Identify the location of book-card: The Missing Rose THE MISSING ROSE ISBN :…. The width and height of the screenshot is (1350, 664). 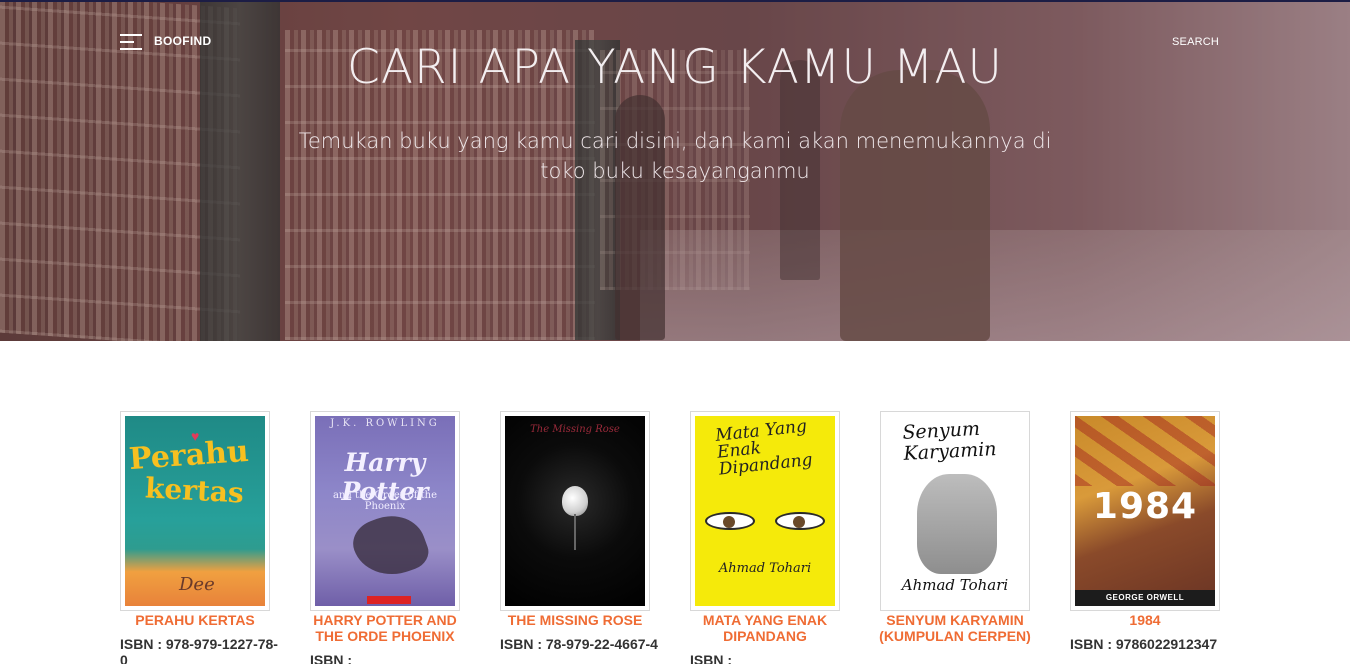
(579, 537).